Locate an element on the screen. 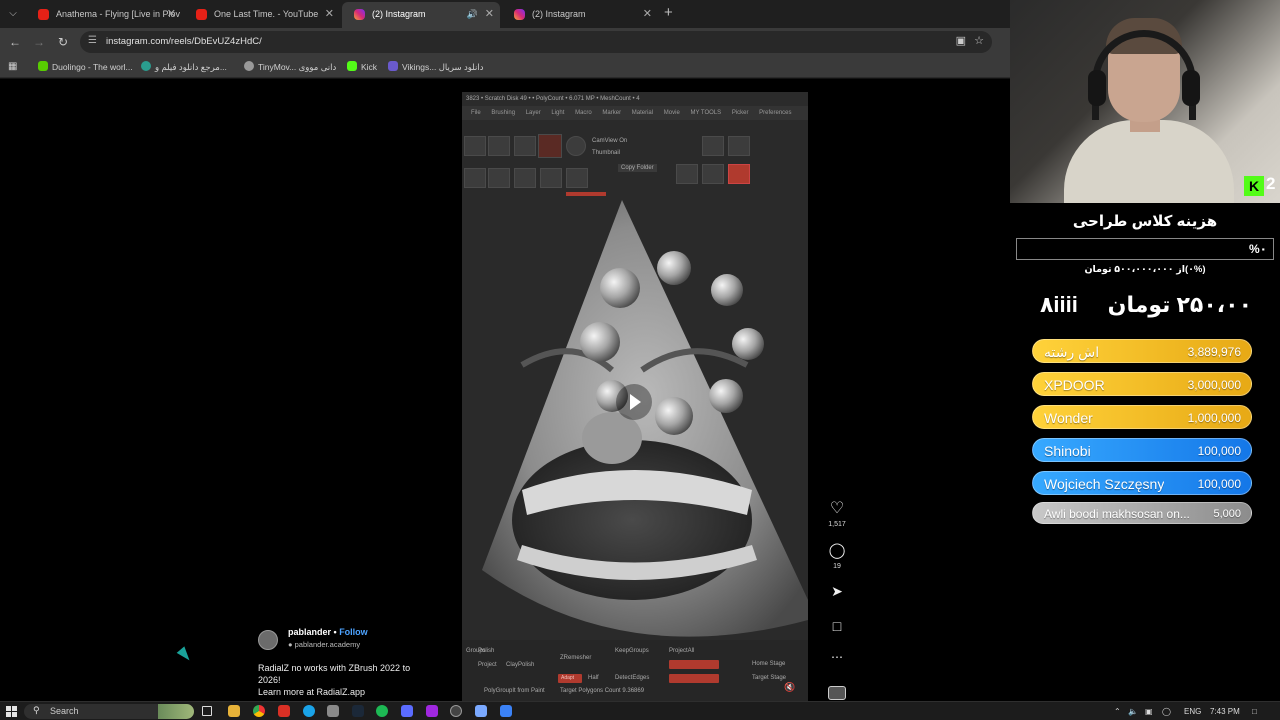 This screenshot has height=720, width=1280. zbrush-projectall-label: ProjectAll is located at coordinates (682, 651).